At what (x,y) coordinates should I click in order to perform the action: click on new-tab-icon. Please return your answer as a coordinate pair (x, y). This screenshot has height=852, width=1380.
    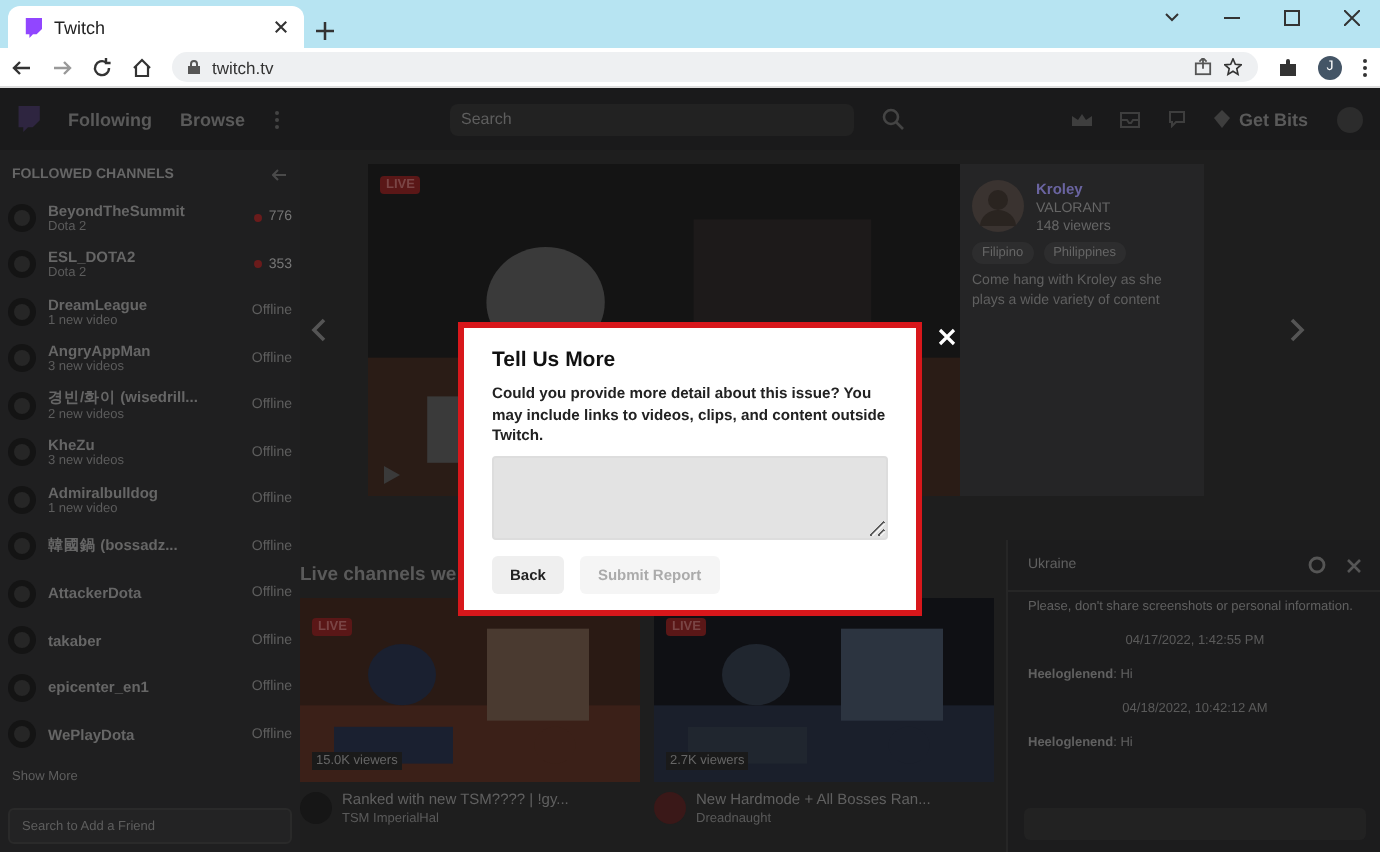
    Looking at the image, I should click on (325, 31).